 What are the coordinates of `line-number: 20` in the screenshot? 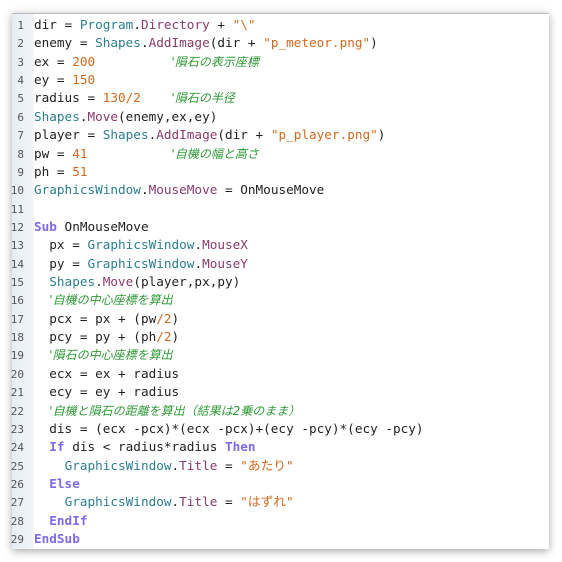 It's located at (17, 374).